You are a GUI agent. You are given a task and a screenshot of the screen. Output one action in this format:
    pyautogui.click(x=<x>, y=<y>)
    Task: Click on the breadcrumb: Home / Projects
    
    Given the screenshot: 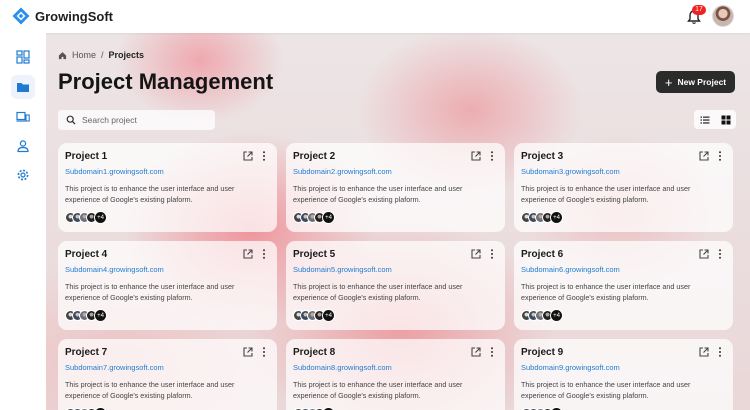 What is the action you would take?
    pyautogui.click(x=101, y=55)
    